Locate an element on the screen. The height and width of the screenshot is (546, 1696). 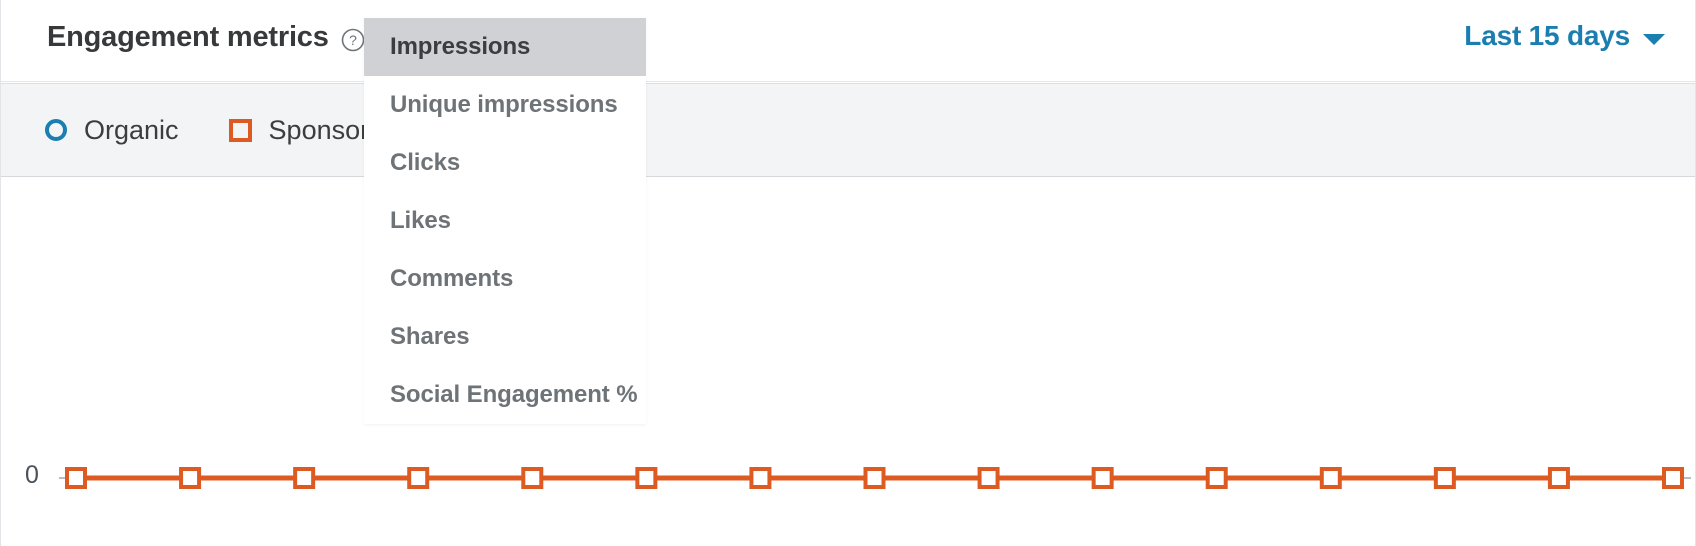
legend-item-organic: Organic is located at coordinates (112, 130).